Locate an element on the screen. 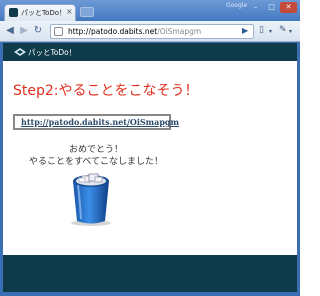 The width and height of the screenshot is (320, 296). site-title: パッとToDo！ is located at coordinates (52, 52).